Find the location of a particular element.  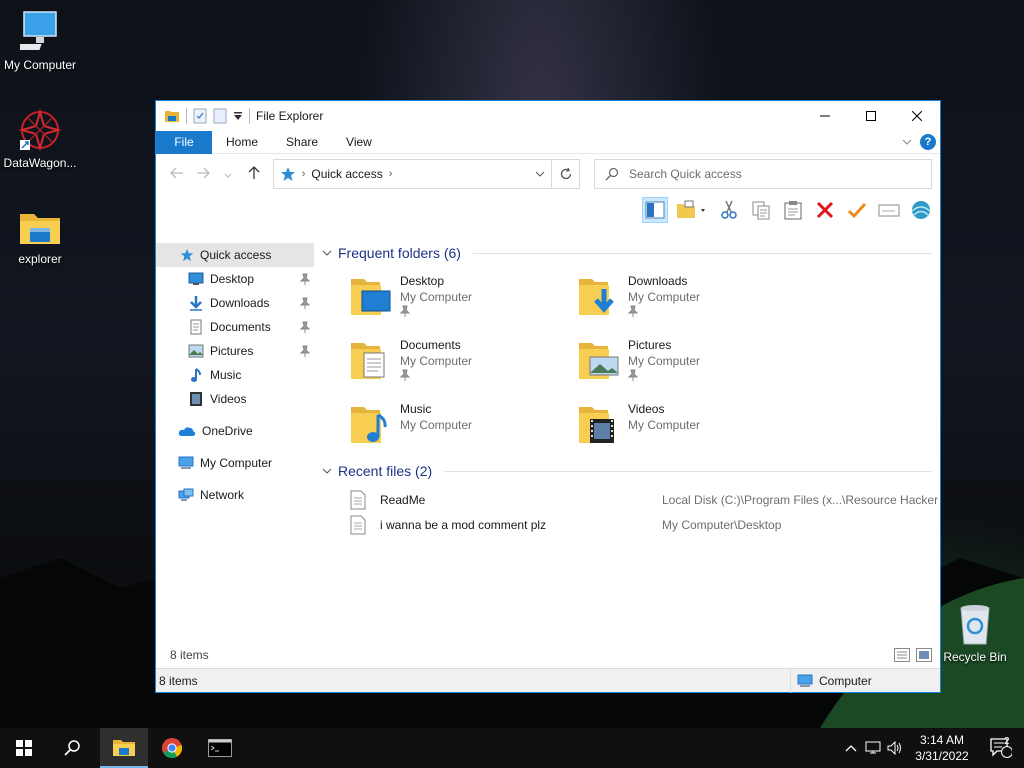

folder-tile-music: Music My Computer is located at coordinates (464, 425).